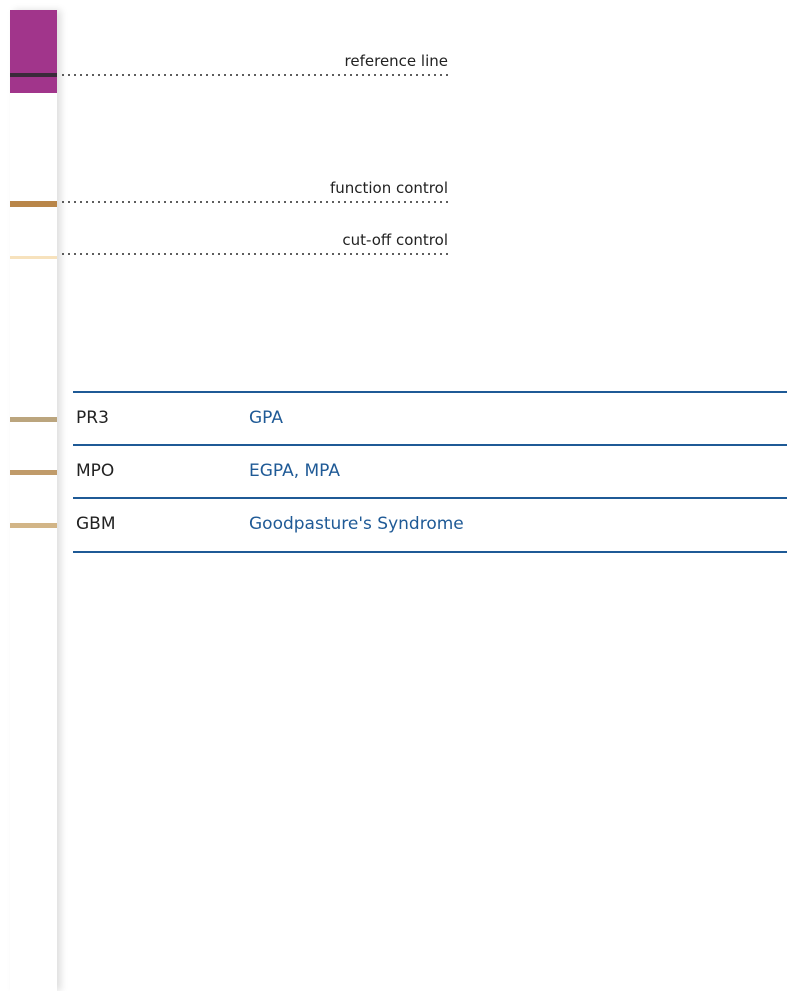 This screenshot has width=787, height=991. What do you see at coordinates (96, 524) in the screenshot?
I see `row-antigen-gbm: GBM` at bounding box center [96, 524].